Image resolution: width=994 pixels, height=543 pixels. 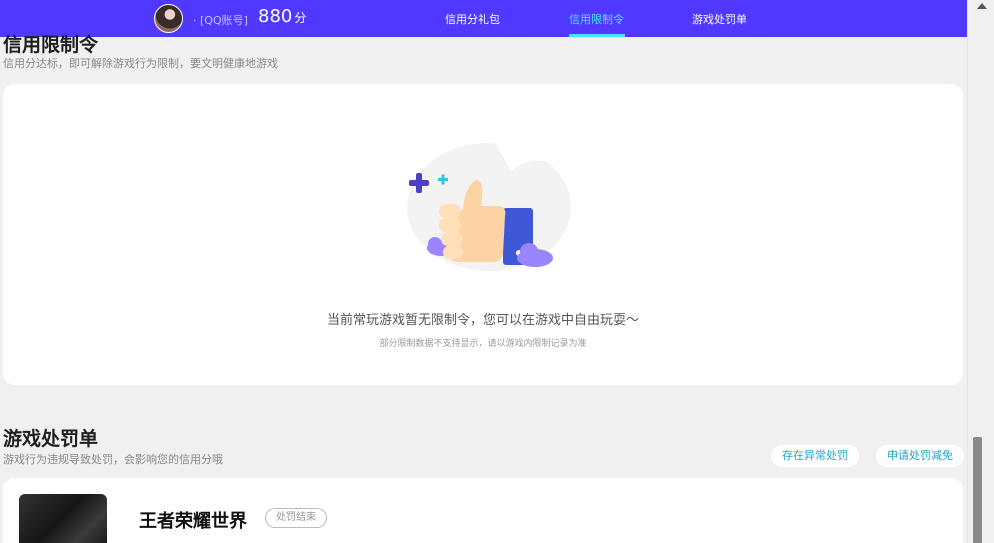 What do you see at coordinates (275, 16) in the screenshot?
I see `credit-score-value: 880` at bounding box center [275, 16].